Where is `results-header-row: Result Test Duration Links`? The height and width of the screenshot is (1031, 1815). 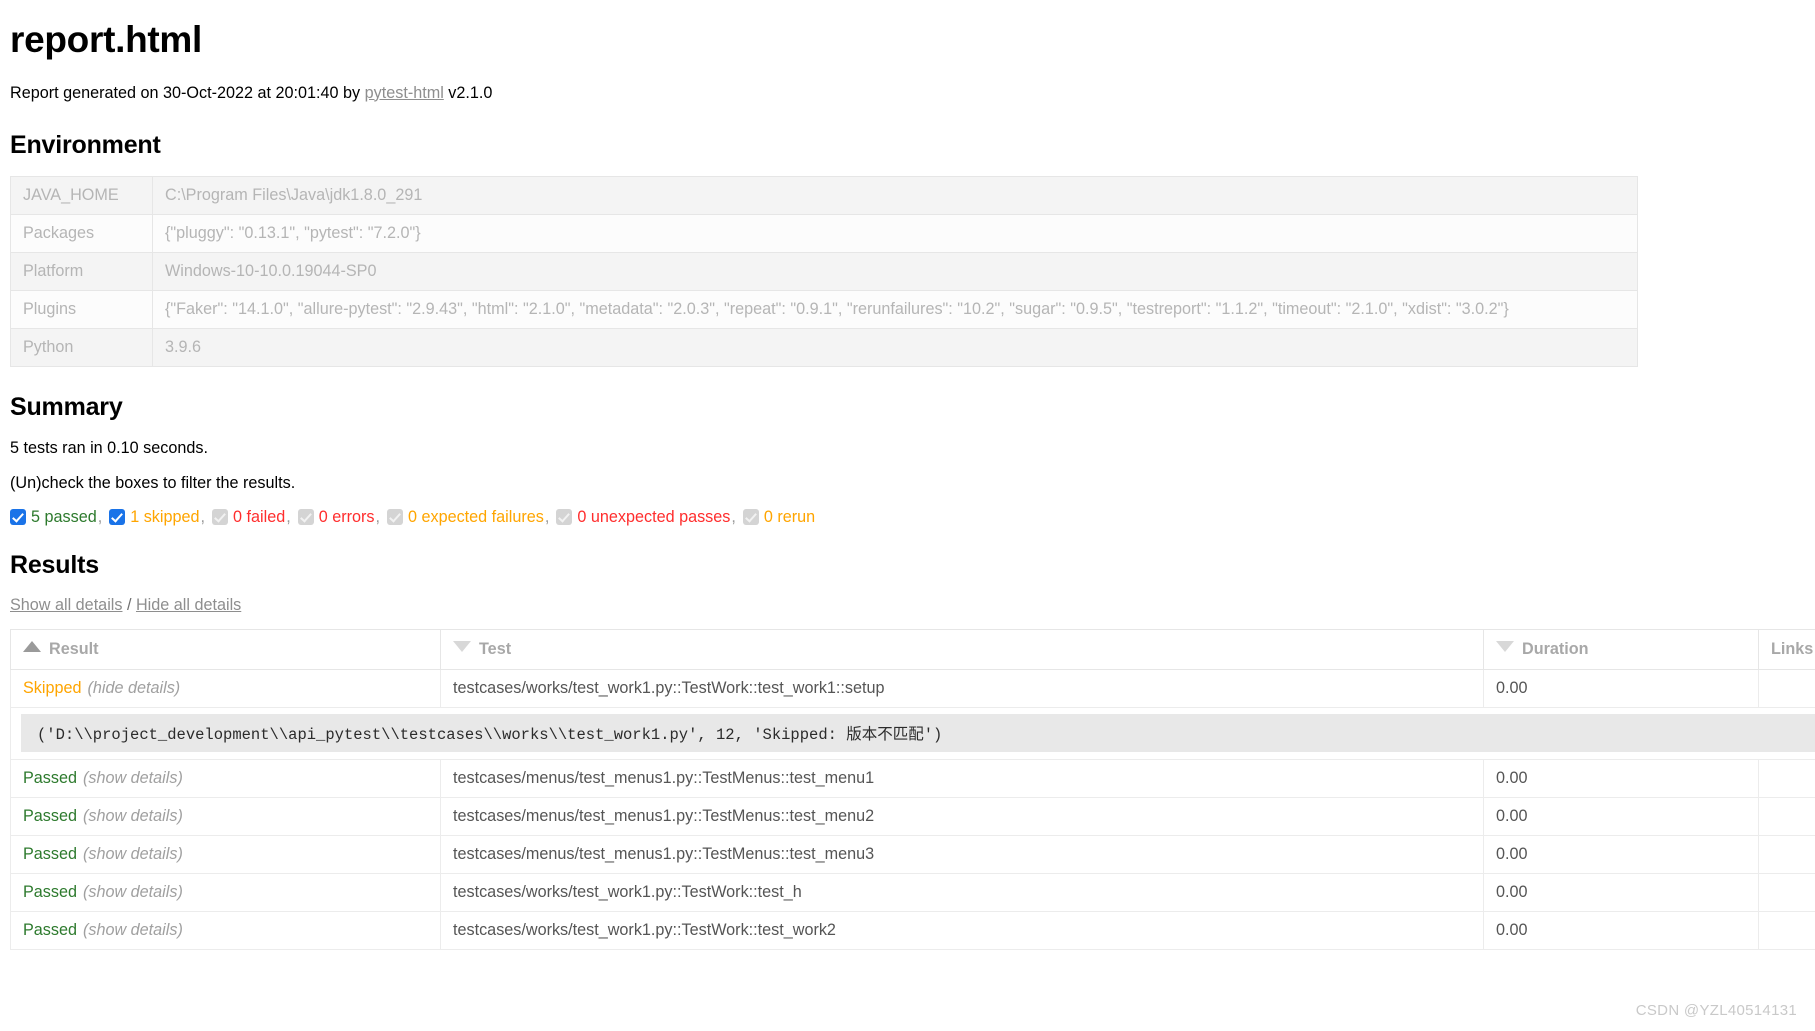
results-header-row: Result Test Duration Links is located at coordinates (912, 650).